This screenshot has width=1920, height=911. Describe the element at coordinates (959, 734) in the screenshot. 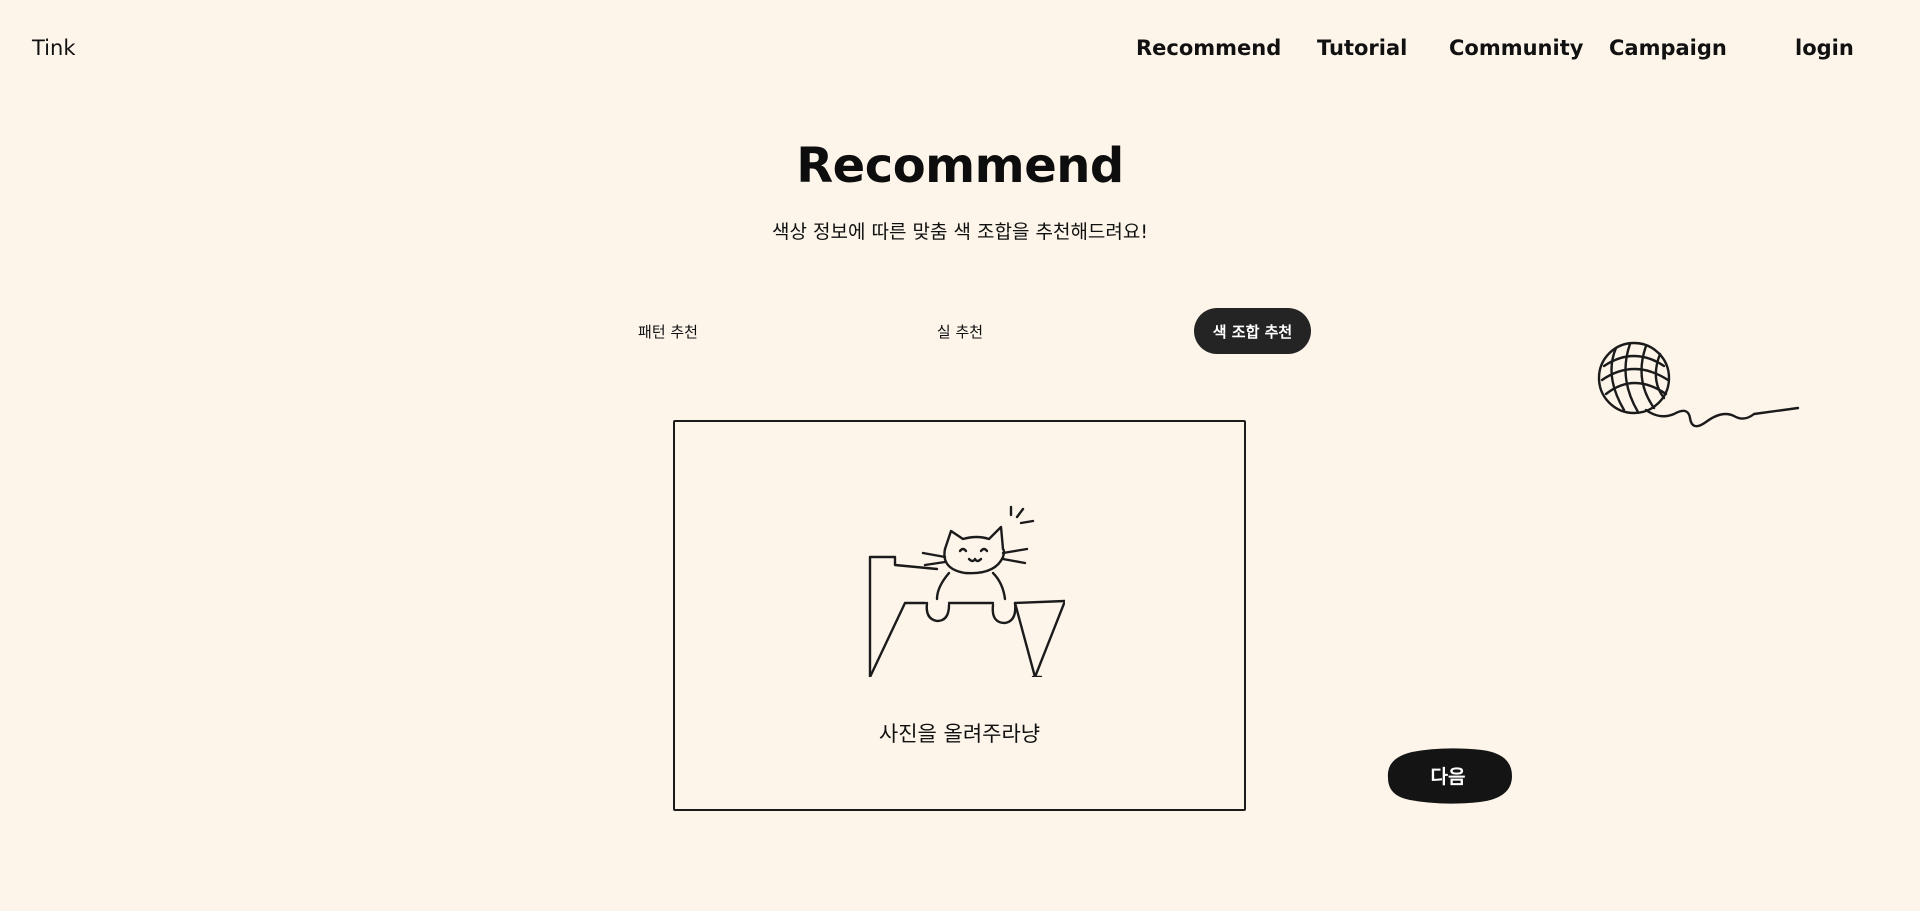

I see `upload-prompt-text: 사진을 올려주라냥` at that location.